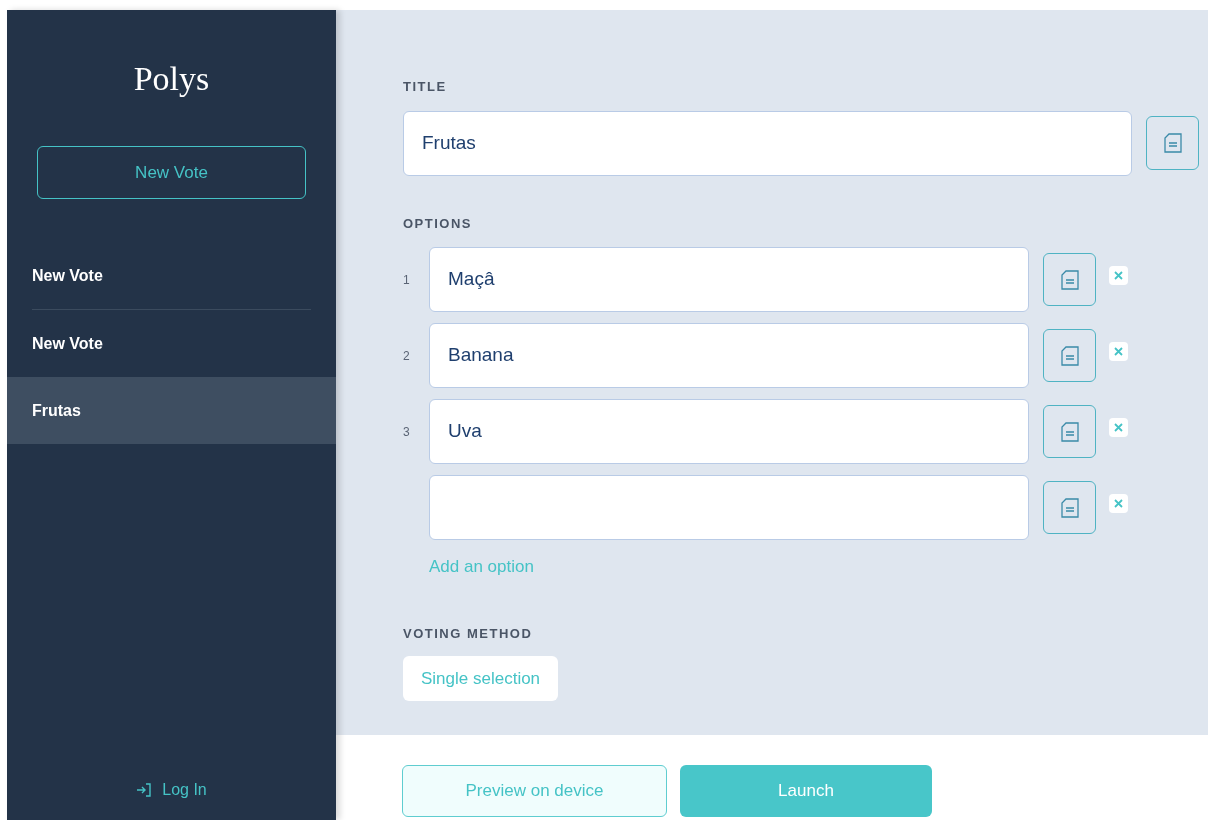  What do you see at coordinates (729, 507) in the screenshot?
I see `option-field` at bounding box center [729, 507].